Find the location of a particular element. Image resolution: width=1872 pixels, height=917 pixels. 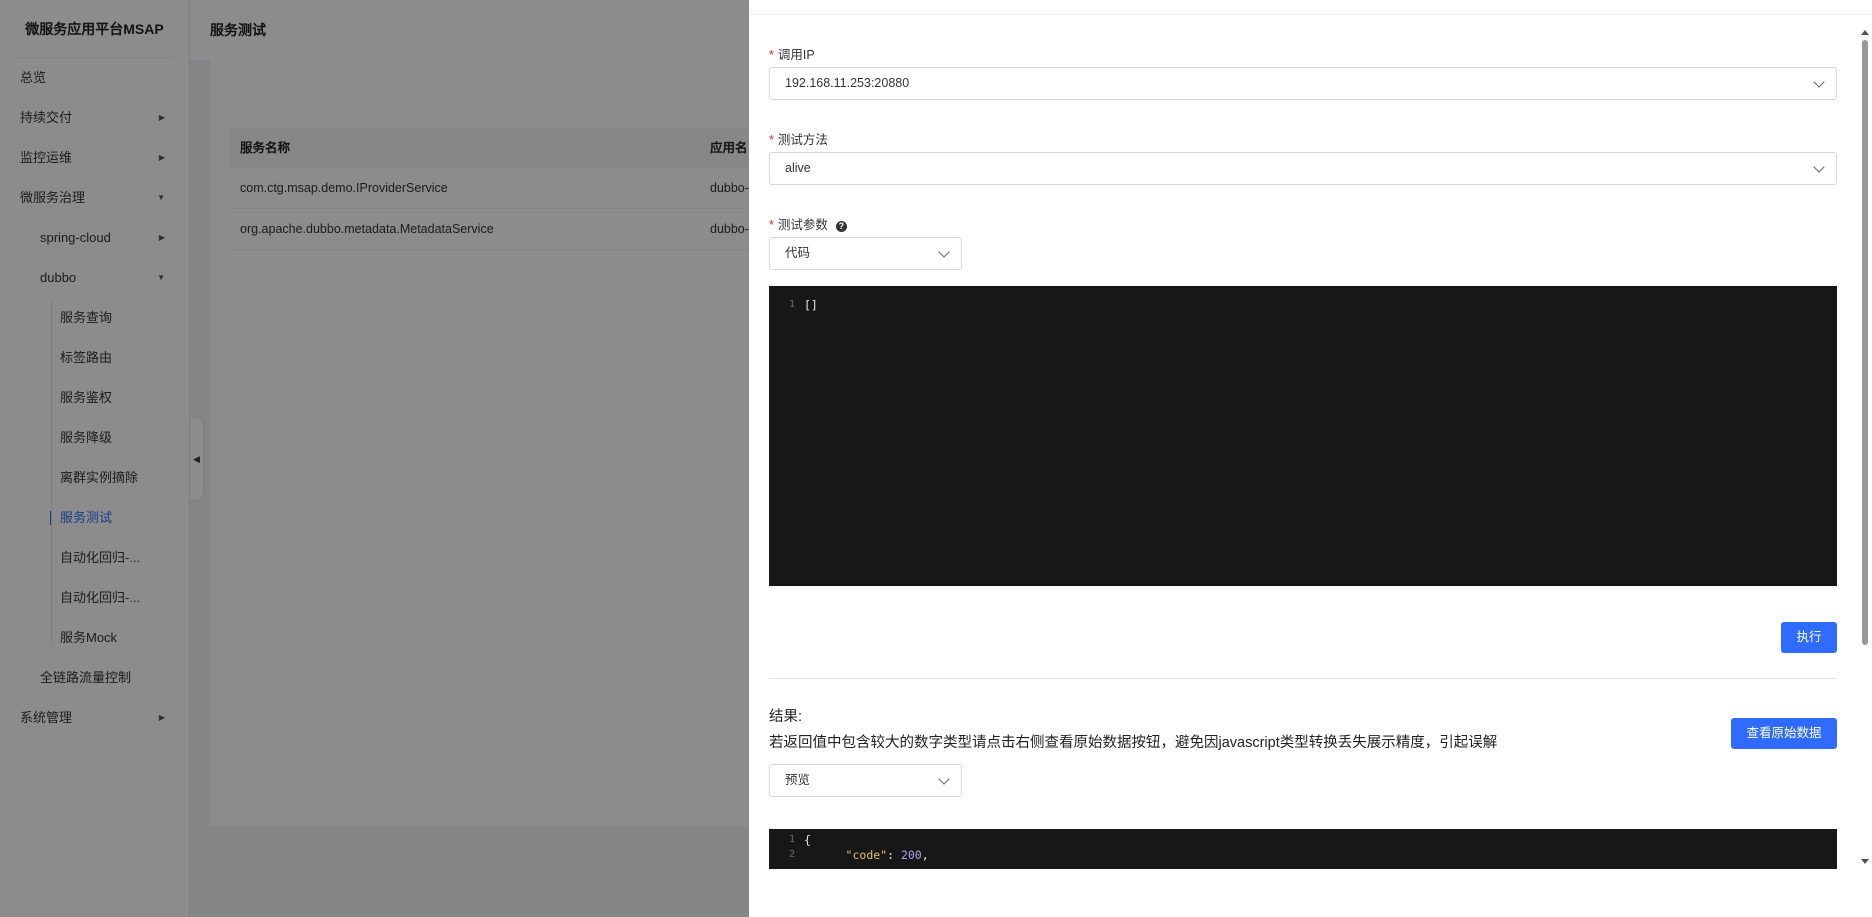

params-label: * 测试参数? is located at coordinates (808, 223).